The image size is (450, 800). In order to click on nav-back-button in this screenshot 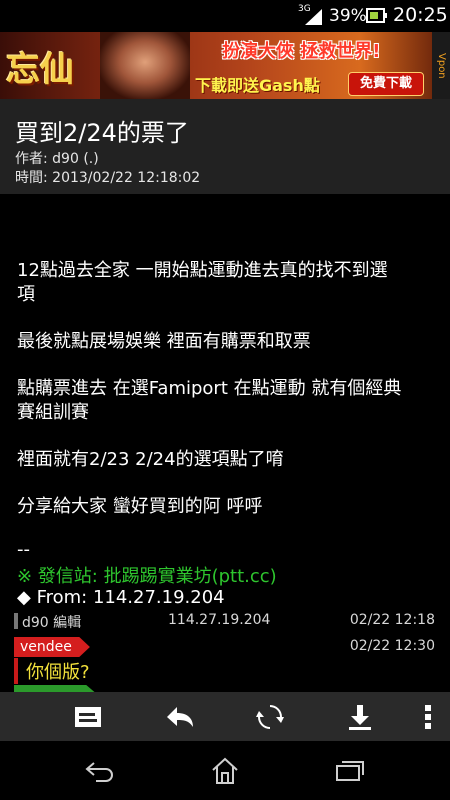, I will do `click(100, 770)`.